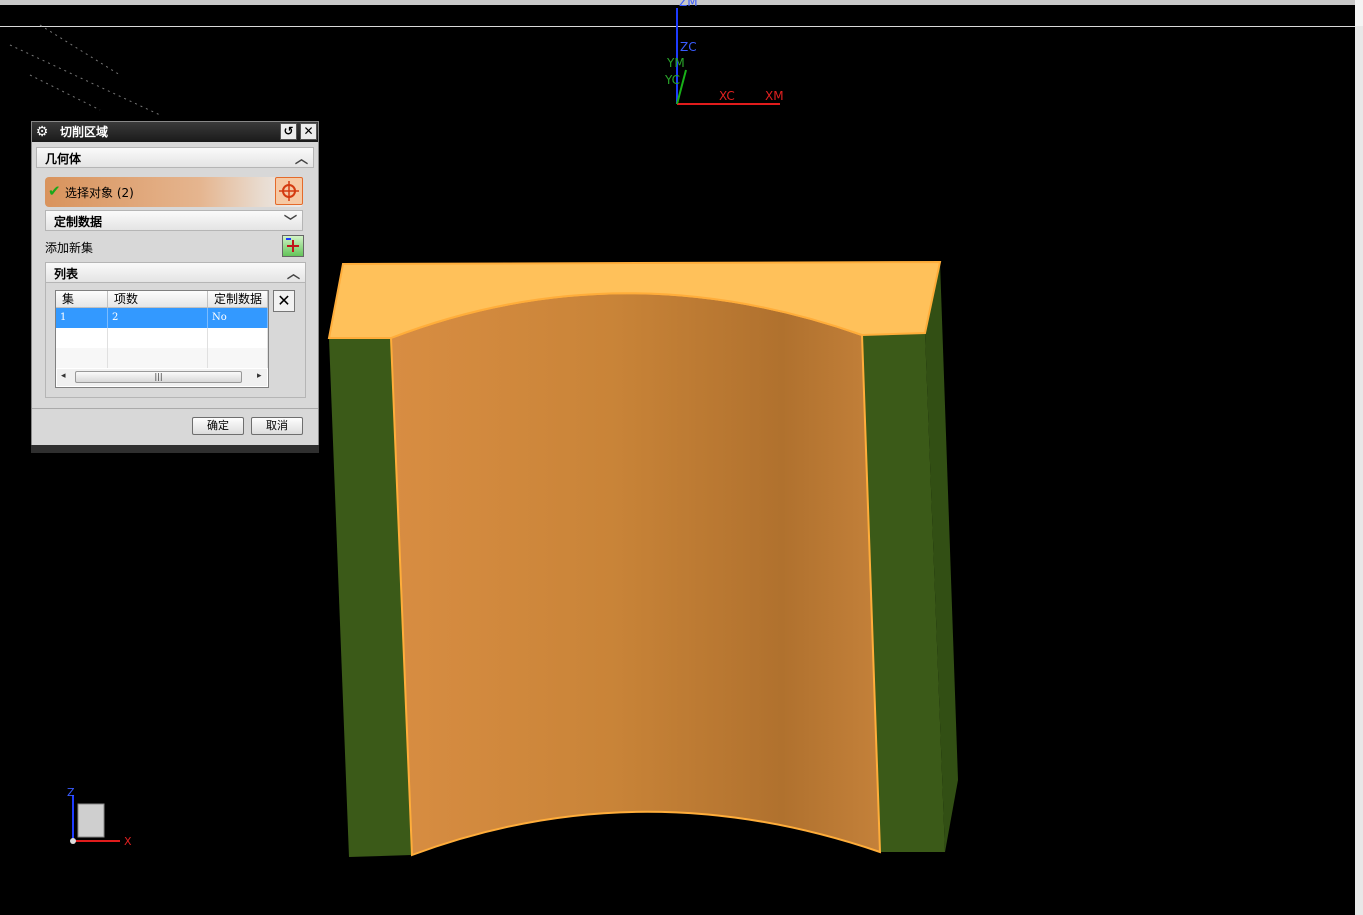 This screenshot has height=915, width=1363. Describe the element at coordinates (673, 80) in the screenshot. I see `triad-label: YC` at that location.